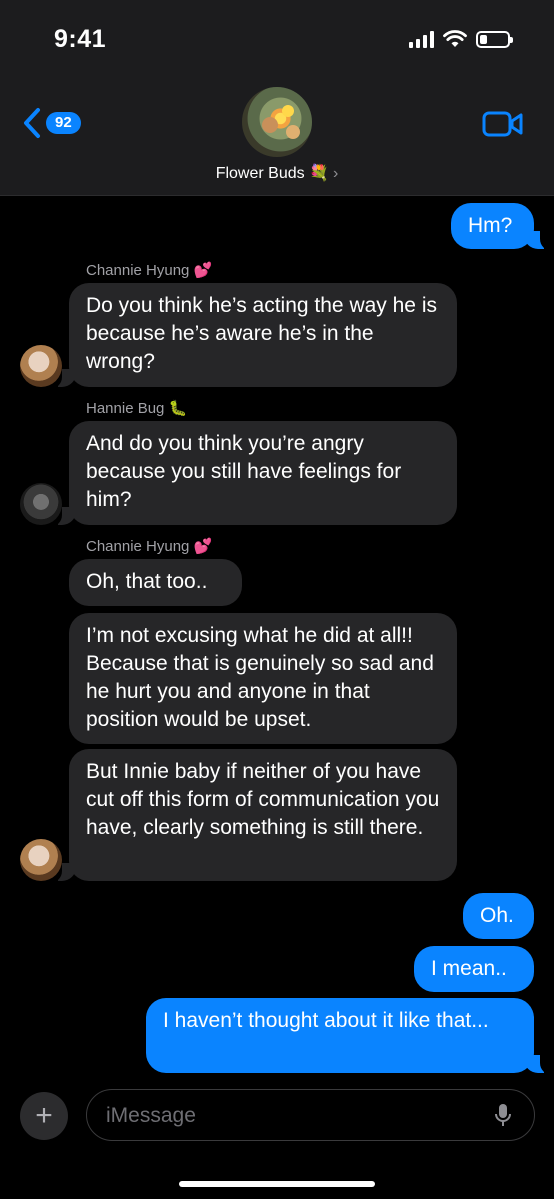 This screenshot has height=1199, width=554. What do you see at coordinates (494, 39) in the screenshot?
I see `battery-icon` at bounding box center [494, 39].